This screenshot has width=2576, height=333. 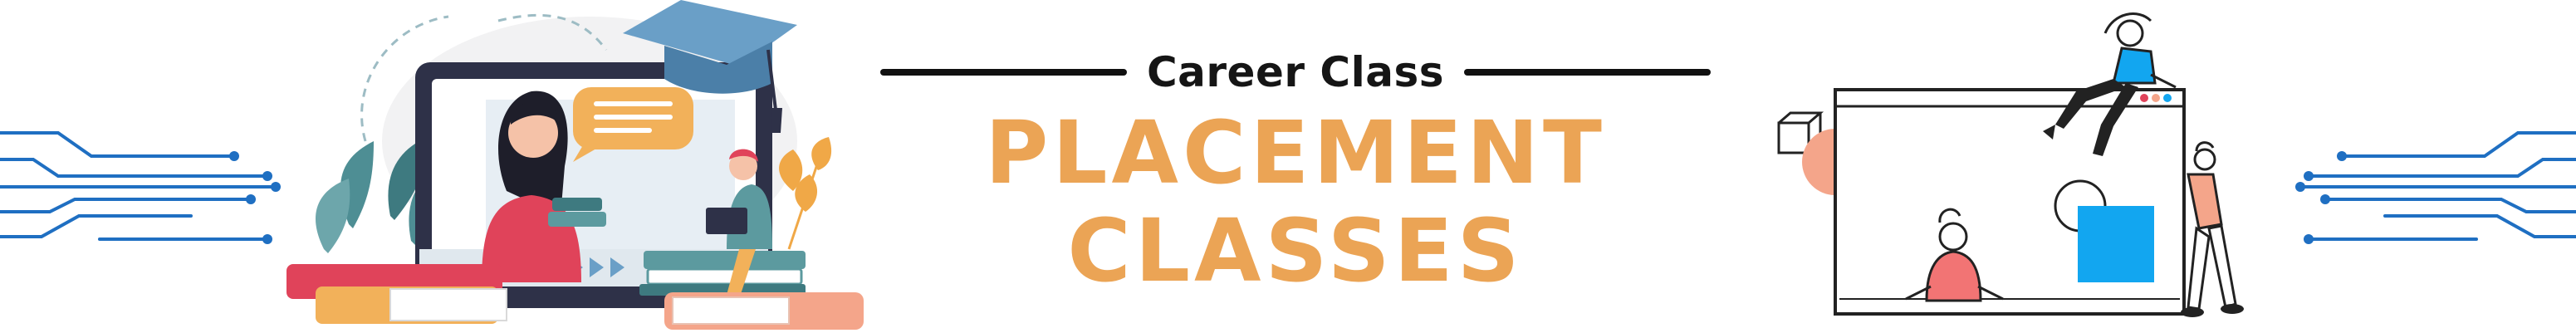 I want to click on eyebrow-text: Career Class, so click(x=1295, y=72).